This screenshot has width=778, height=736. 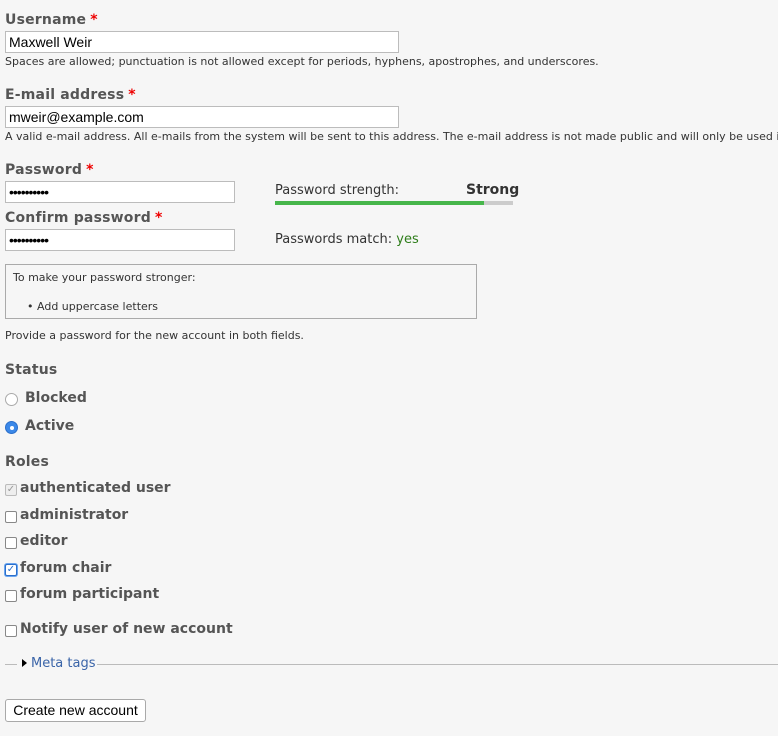 I want to click on confirm-password-label-text: Confirm password, so click(x=78, y=218).